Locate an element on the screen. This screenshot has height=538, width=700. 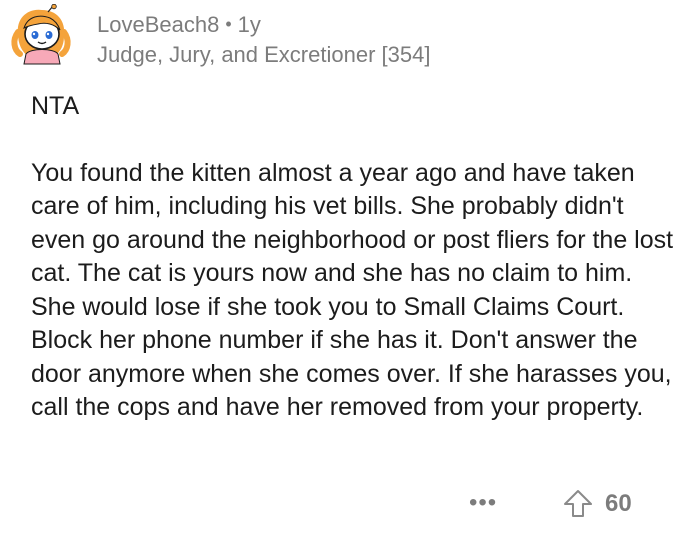
upvote-arrow-icon is located at coordinates (578, 504).